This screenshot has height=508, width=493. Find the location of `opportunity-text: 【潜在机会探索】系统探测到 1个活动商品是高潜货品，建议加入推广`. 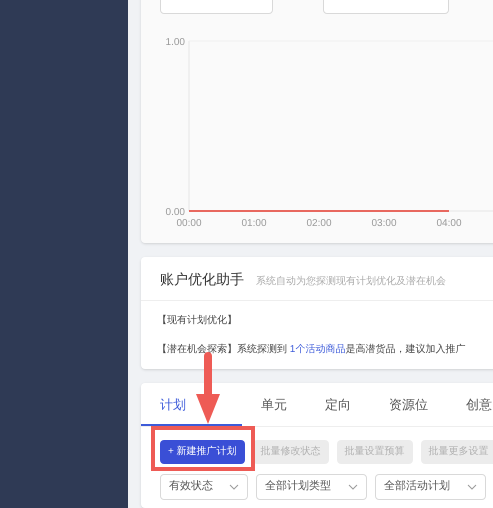

opportunity-text: 【潜在机会探索】系统探测到 1个活动商品是高潜货品，建议加入推广 is located at coordinates (311, 349).